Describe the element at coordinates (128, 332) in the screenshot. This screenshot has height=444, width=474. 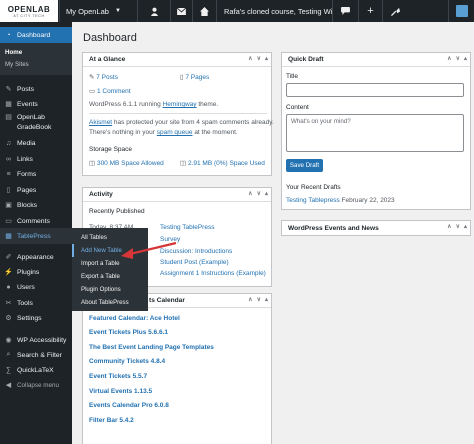
I see `news-item-link: Event Tickets Plus 5.6.6.1` at that location.